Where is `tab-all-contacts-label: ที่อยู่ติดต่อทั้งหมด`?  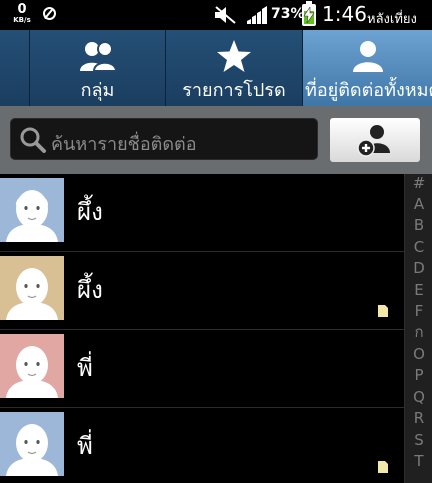
tab-all-contacts-label: ที่อยู่ติดต่อทั้งหมด is located at coordinates (368, 90).